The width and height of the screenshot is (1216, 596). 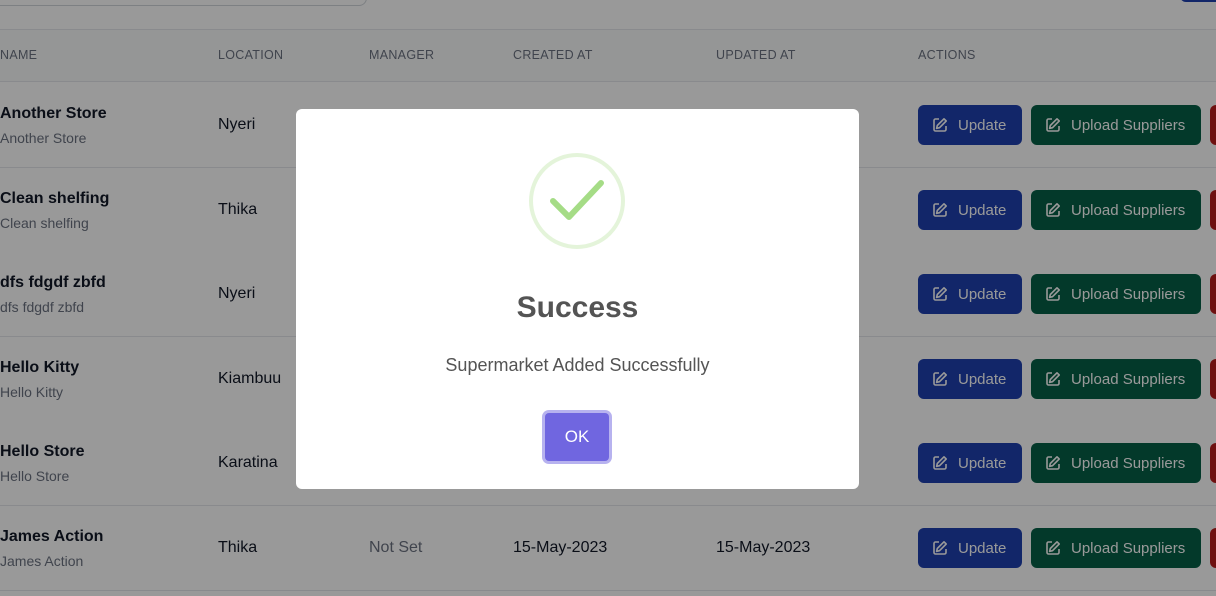 What do you see at coordinates (577, 201) in the screenshot?
I see `success-check-icon` at bounding box center [577, 201].